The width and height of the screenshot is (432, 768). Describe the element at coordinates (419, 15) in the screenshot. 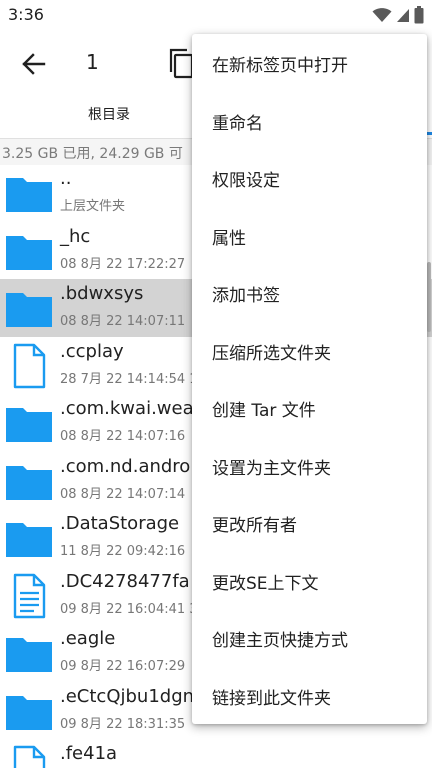

I see `battery-icon` at that location.